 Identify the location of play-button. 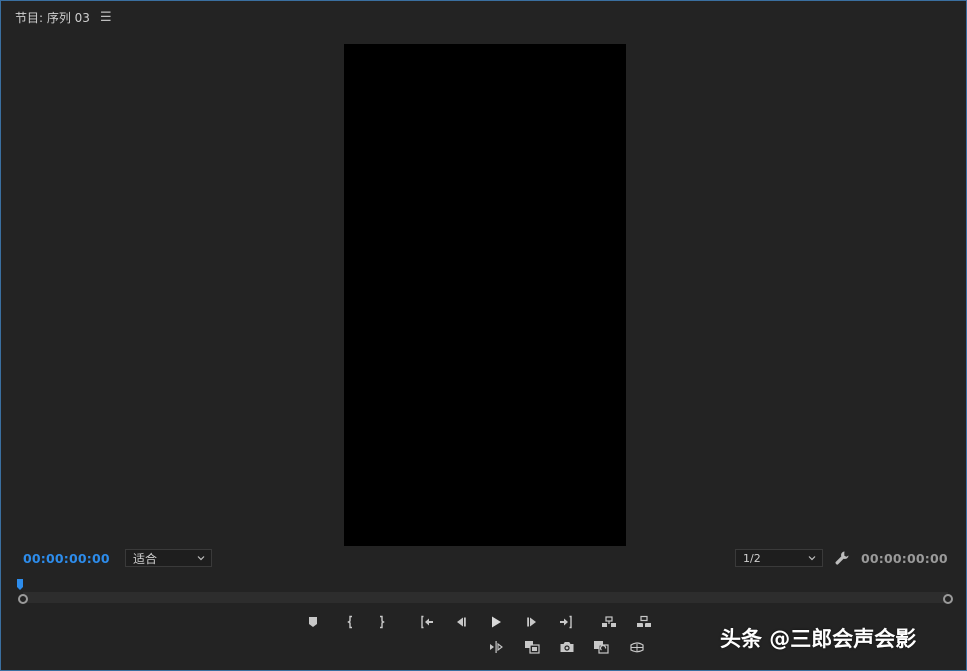
(496, 622).